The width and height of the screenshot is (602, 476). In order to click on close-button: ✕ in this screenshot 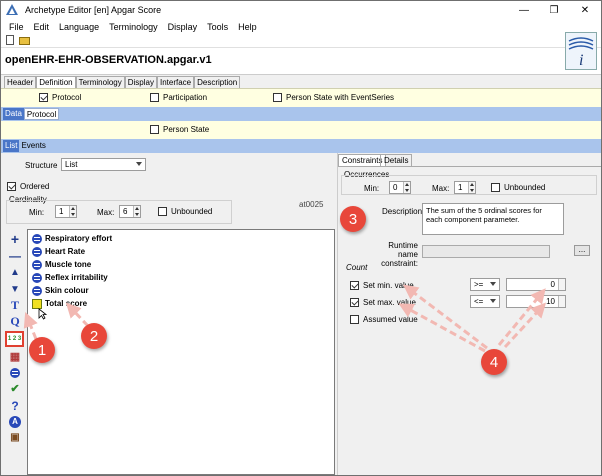, I will do `click(585, 10)`.